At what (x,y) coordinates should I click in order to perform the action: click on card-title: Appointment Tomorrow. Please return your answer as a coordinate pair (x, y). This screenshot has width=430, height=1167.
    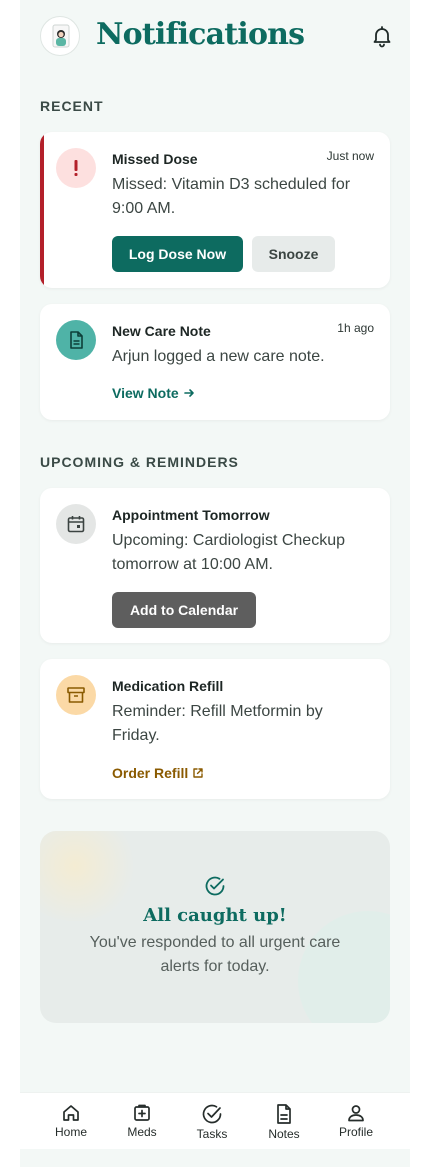
    Looking at the image, I should click on (191, 515).